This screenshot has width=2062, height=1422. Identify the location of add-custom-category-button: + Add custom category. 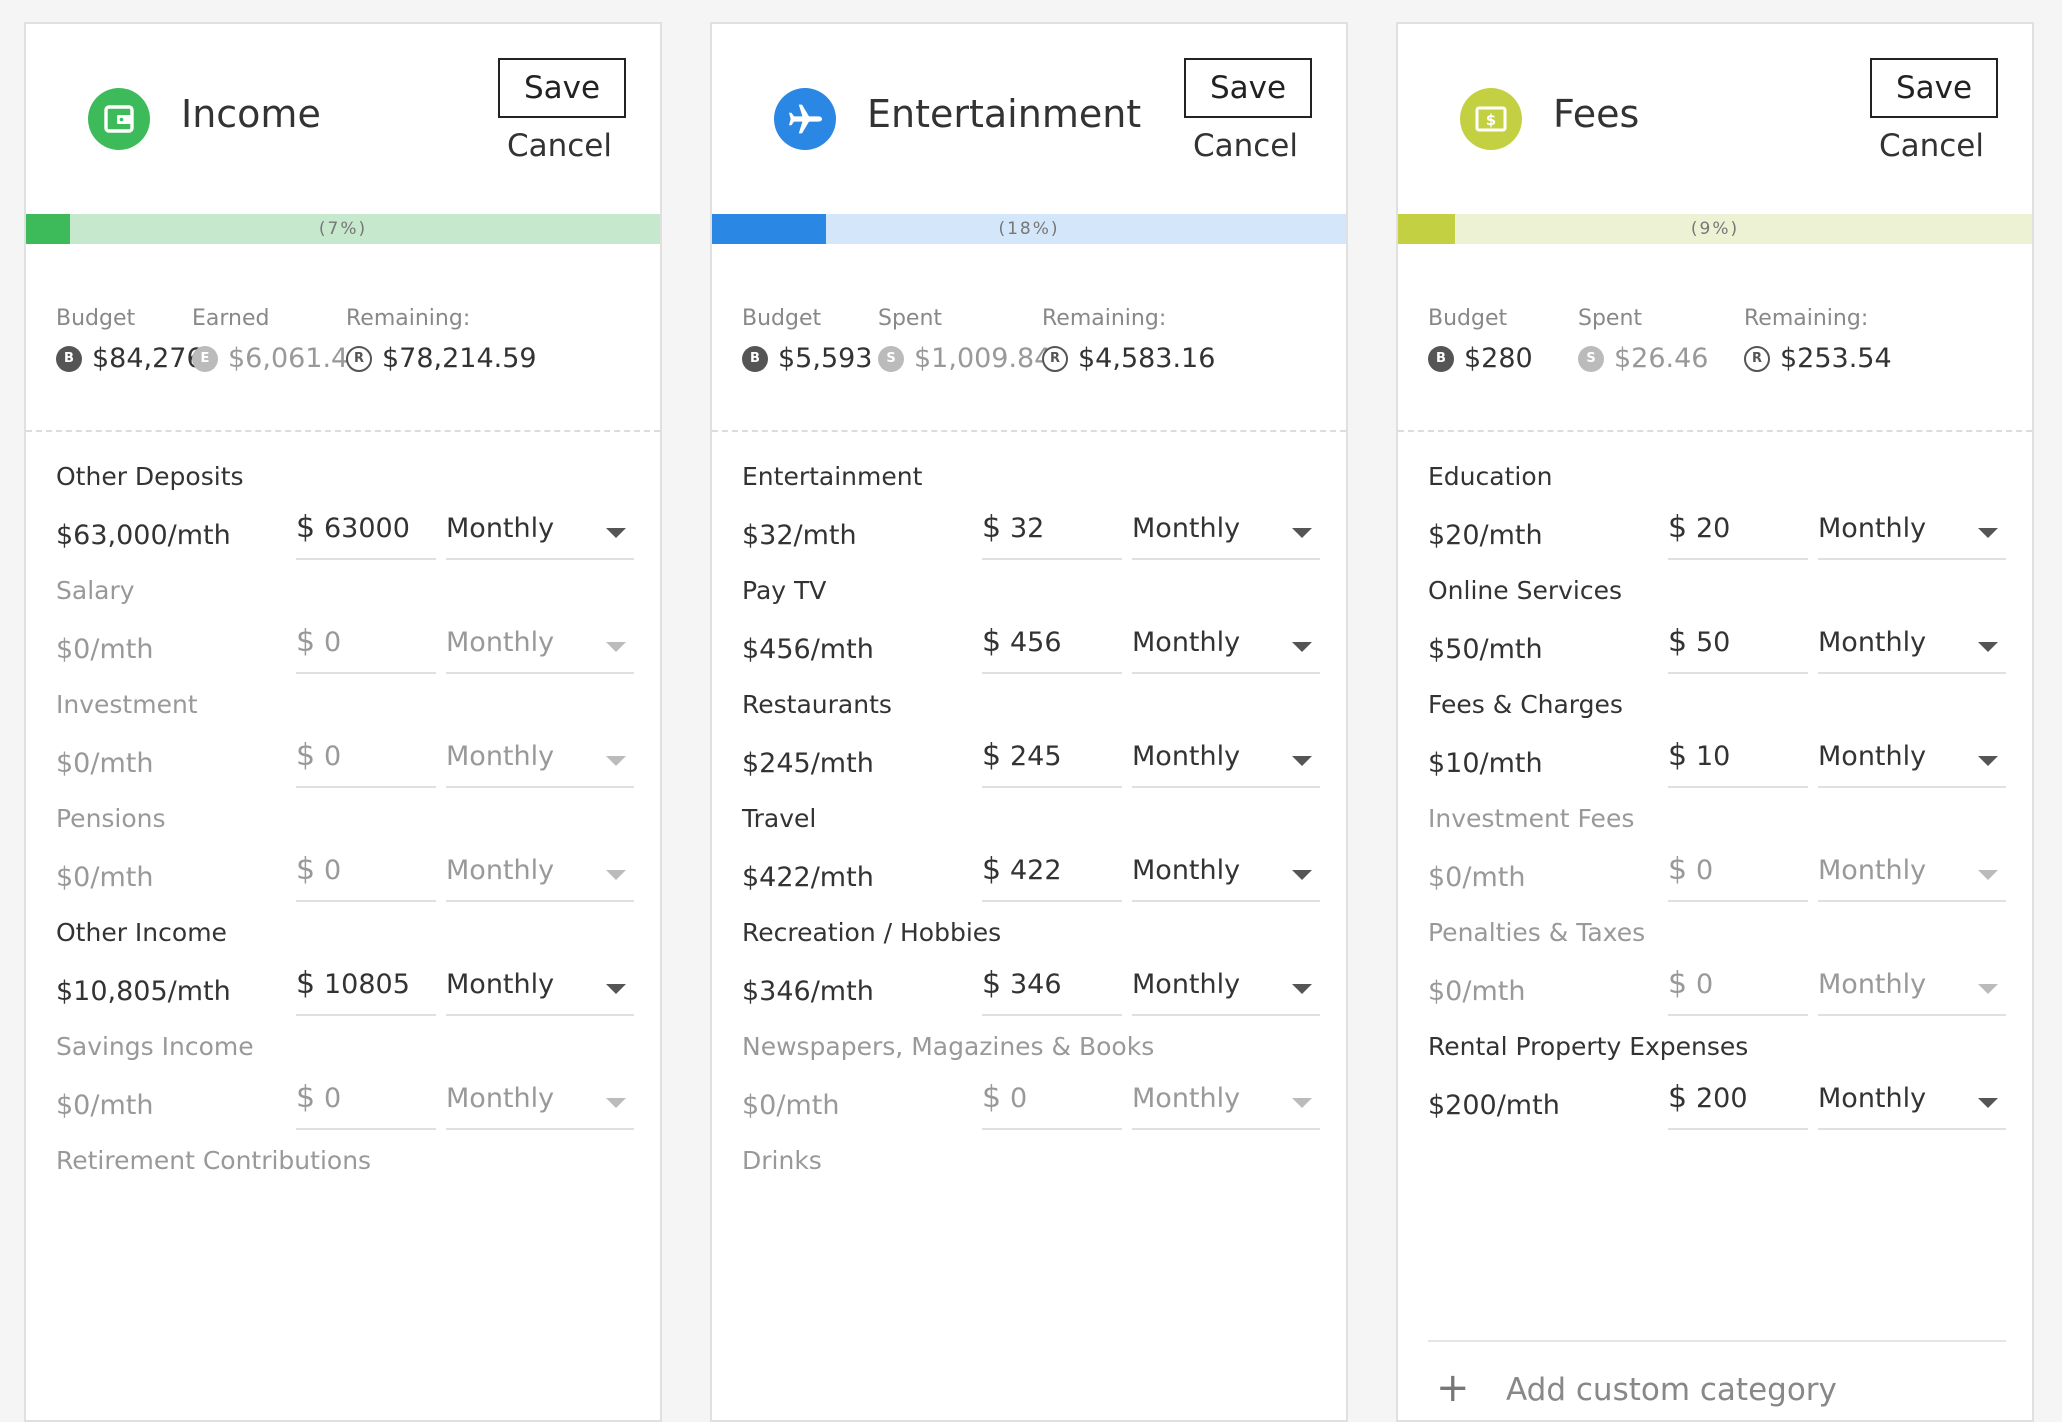
(1717, 1376).